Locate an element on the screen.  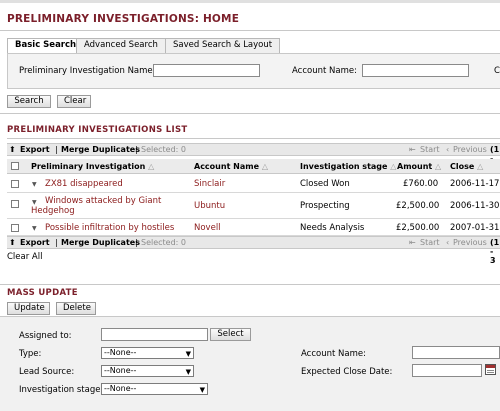
investigation-stage-select: --None-- ▼ is located at coordinates (154, 389).